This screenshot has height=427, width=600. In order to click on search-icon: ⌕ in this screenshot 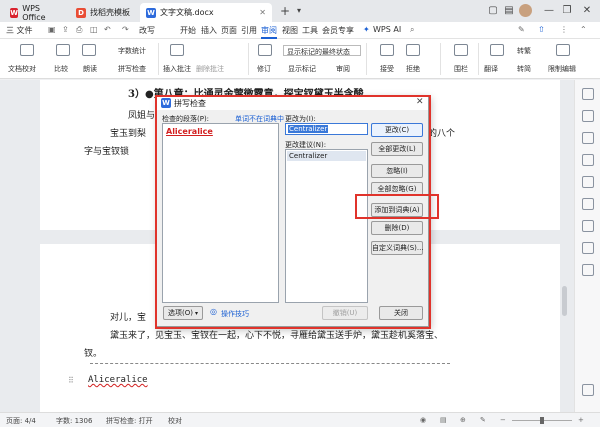, I will do `click(412, 30)`.